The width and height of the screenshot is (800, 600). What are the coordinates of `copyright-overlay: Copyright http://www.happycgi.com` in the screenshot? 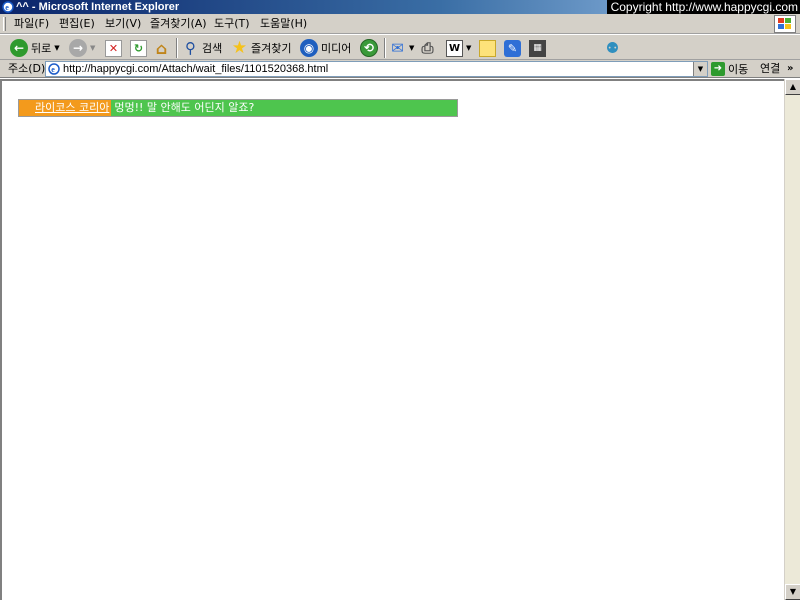 It's located at (703, 7).